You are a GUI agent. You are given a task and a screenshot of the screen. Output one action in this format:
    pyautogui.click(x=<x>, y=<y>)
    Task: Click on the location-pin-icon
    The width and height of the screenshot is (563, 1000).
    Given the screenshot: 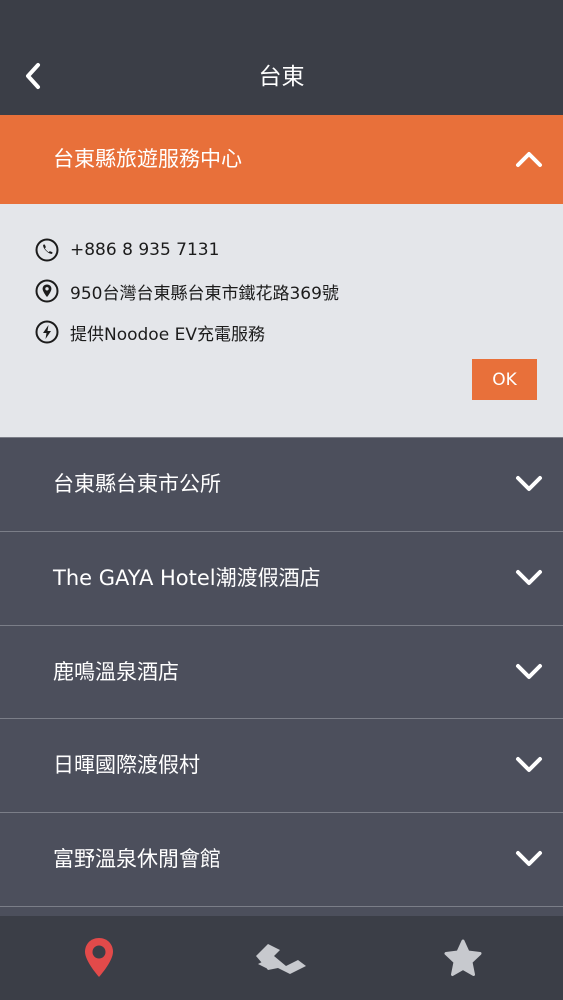 What is the action you would take?
    pyautogui.click(x=47, y=291)
    